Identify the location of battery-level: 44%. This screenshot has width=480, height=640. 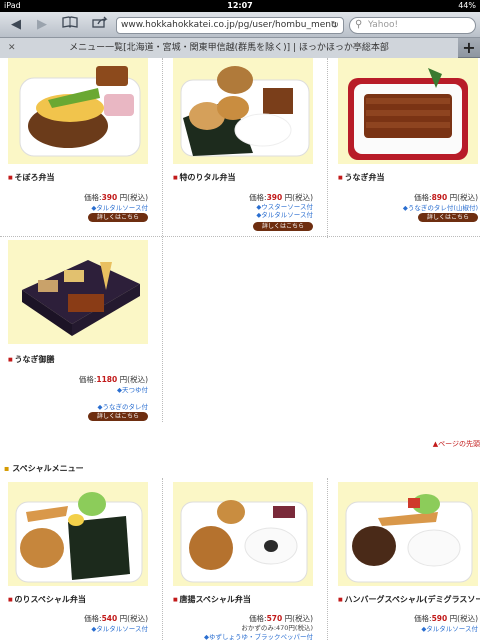
(467, 5).